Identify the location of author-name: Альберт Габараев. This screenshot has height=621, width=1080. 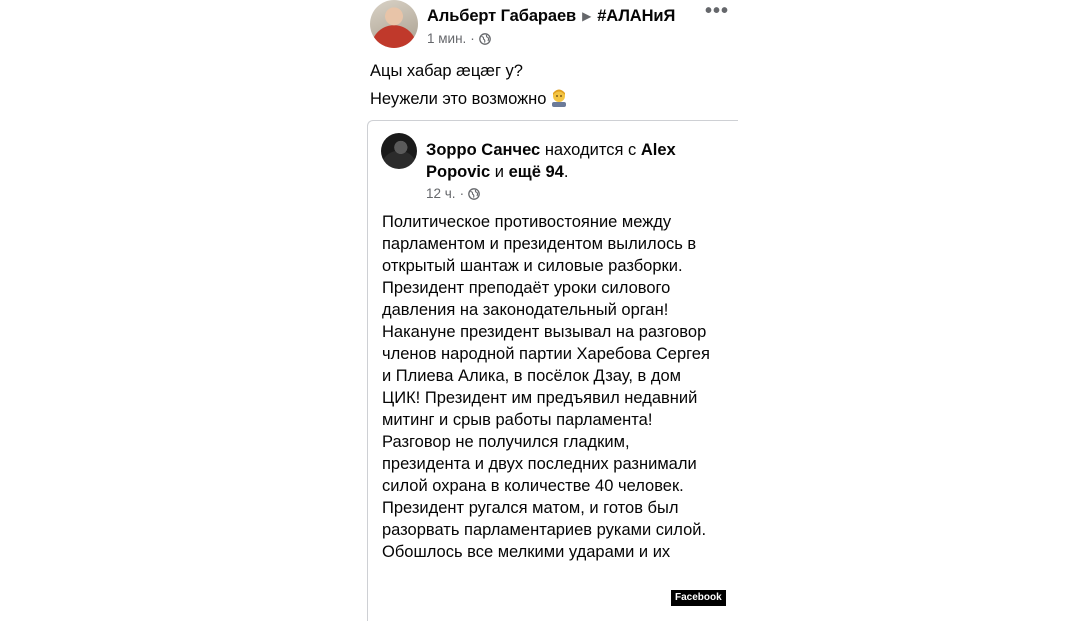
(501, 16).